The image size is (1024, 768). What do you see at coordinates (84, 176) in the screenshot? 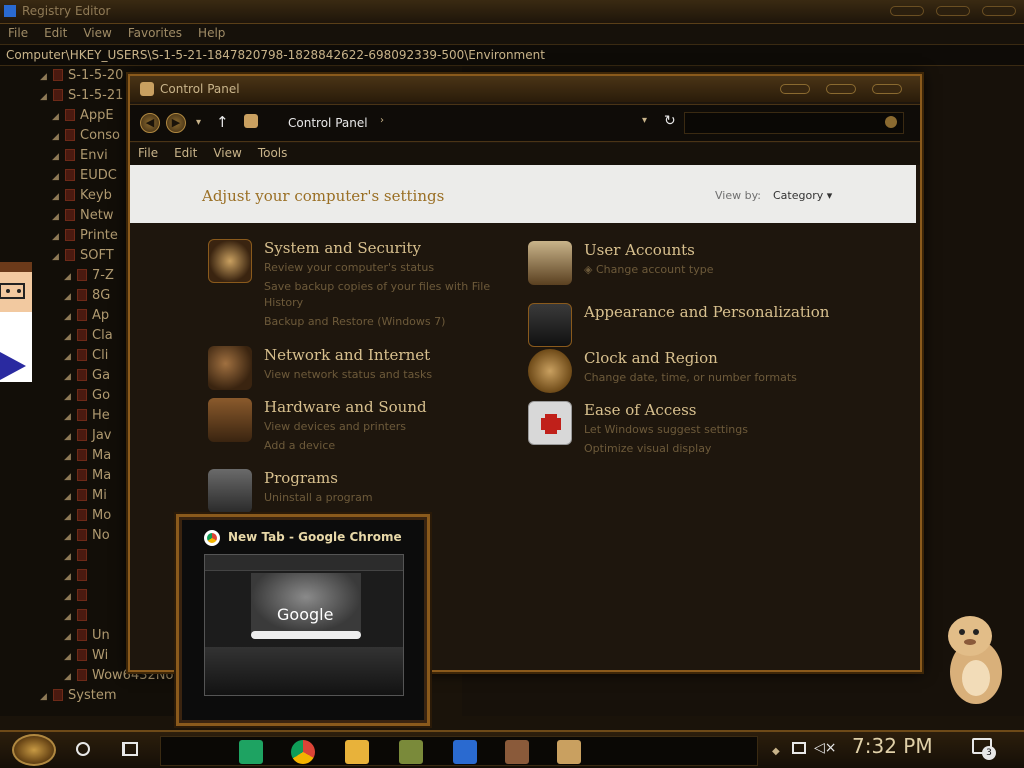
I see `registry-tree-item: ◢ EUDC` at bounding box center [84, 176].